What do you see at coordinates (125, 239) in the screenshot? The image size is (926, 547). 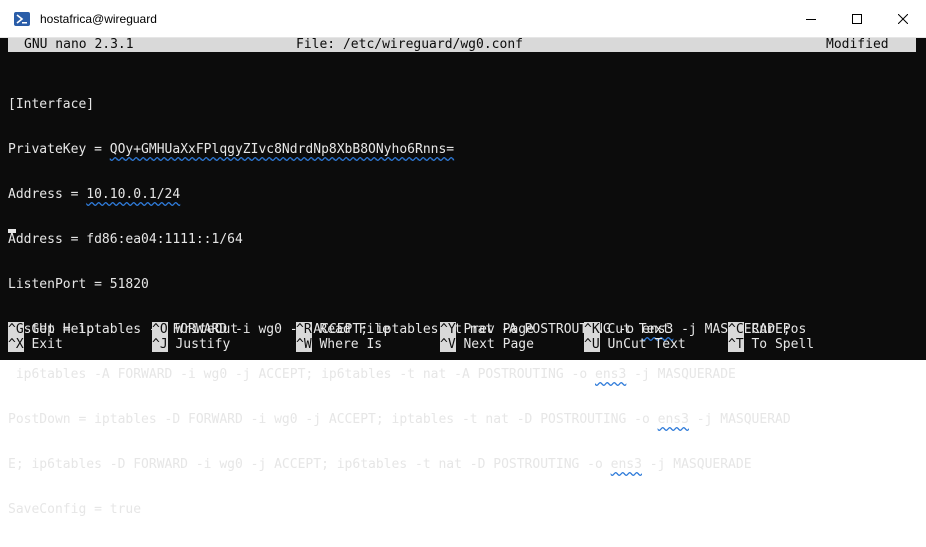 I see `editor-line: Address = fd86:ea04:1111::1/64` at bounding box center [125, 239].